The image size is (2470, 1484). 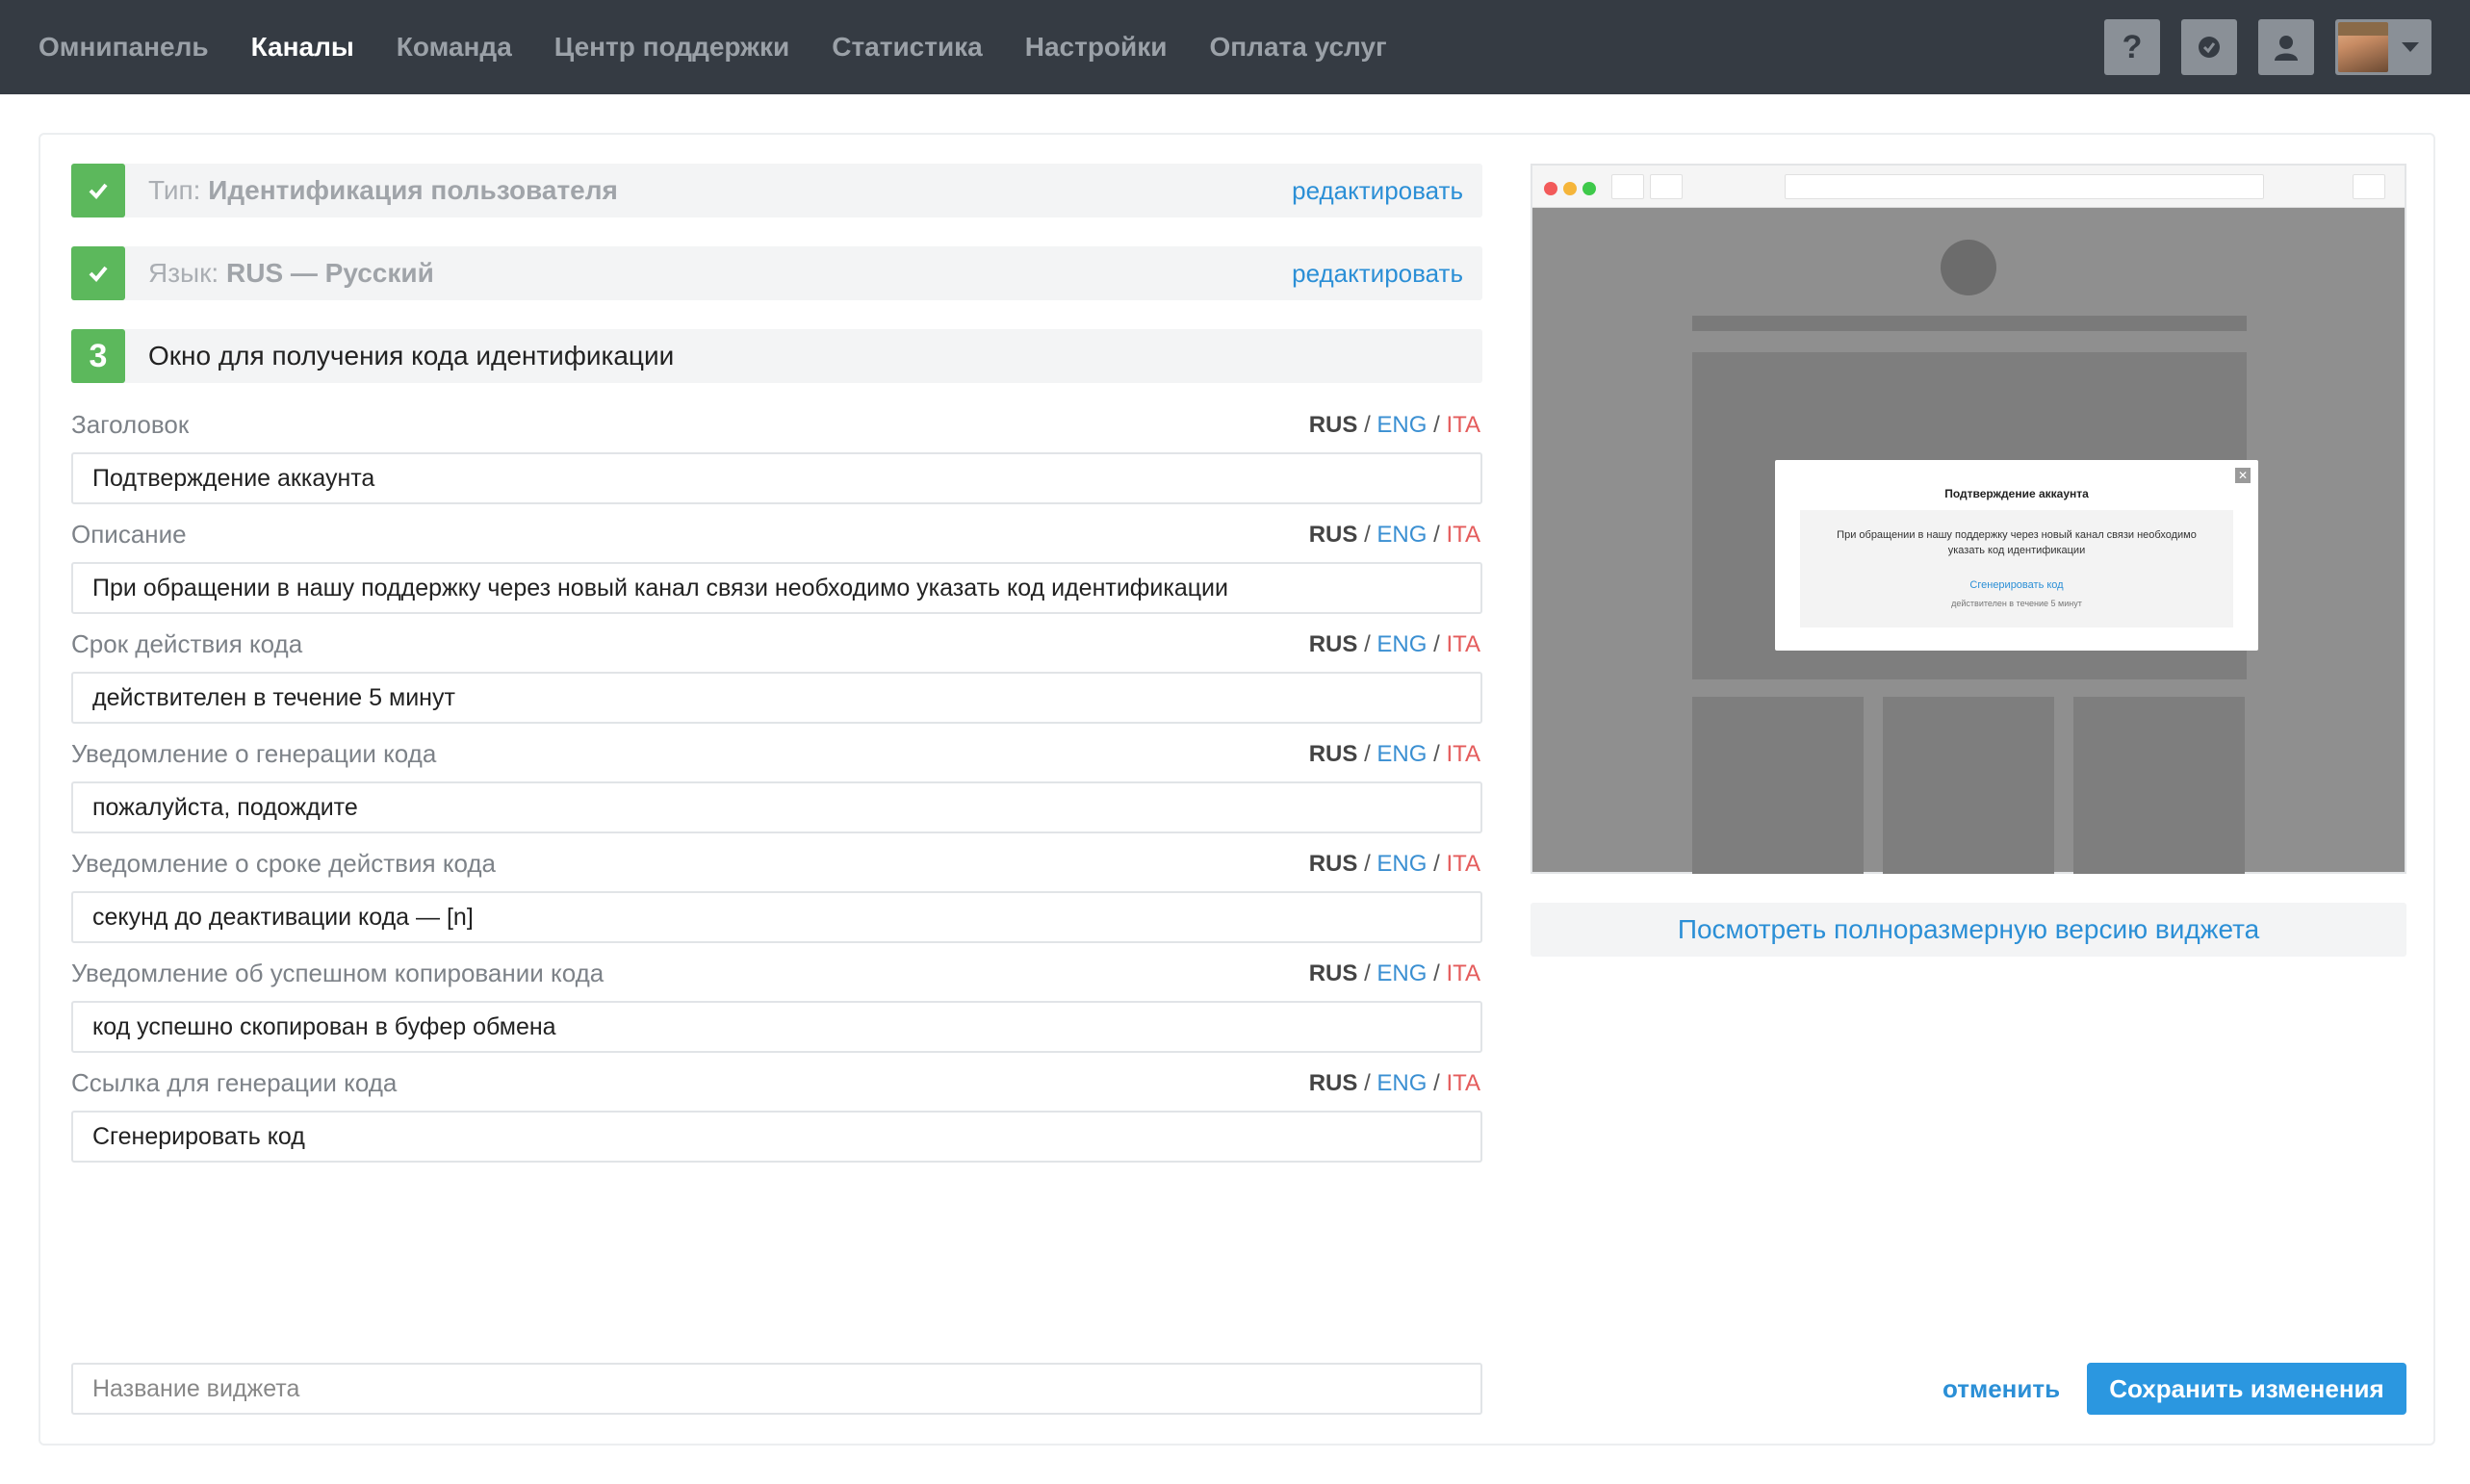 I want to click on browser-address-bar, so click(x=2024, y=187).